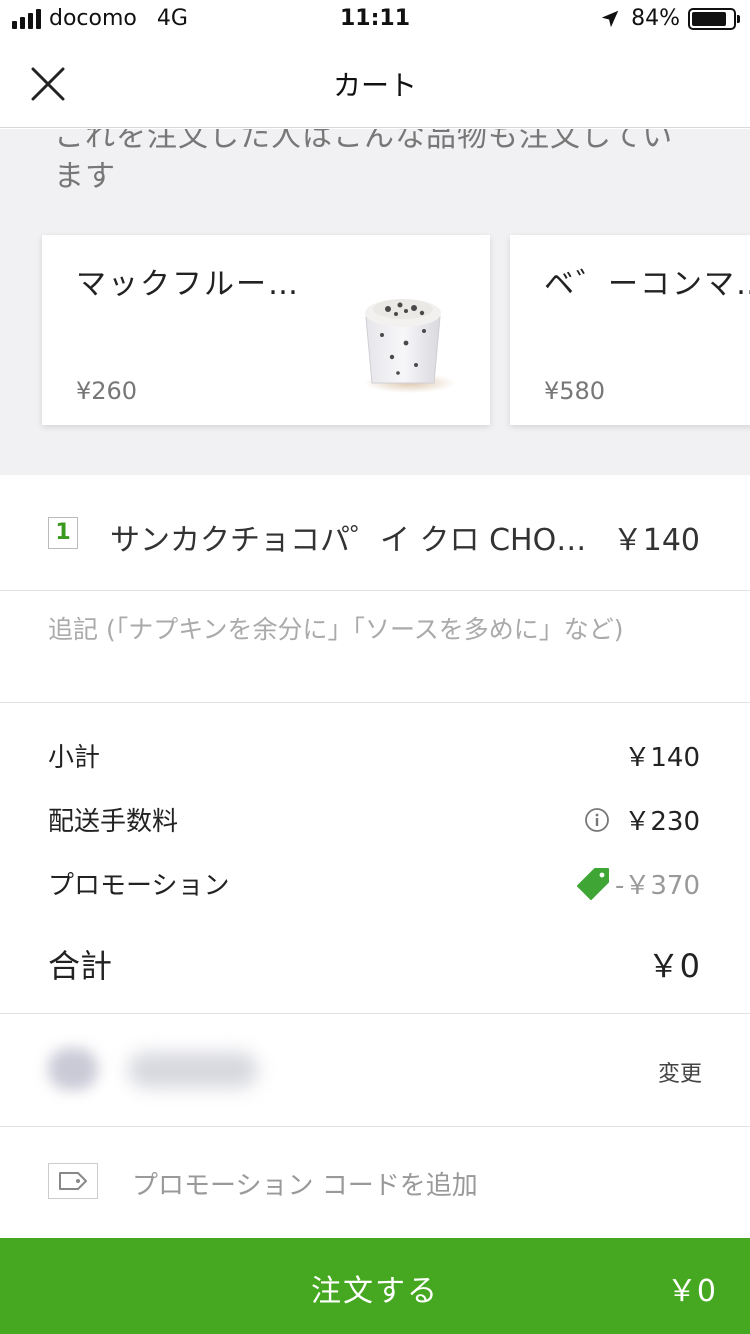 This screenshot has width=750, height=1334. What do you see at coordinates (266, 330) in the screenshot?
I see `suggestion-card: マックフルー… ¥260` at bounding box center [266, 330].